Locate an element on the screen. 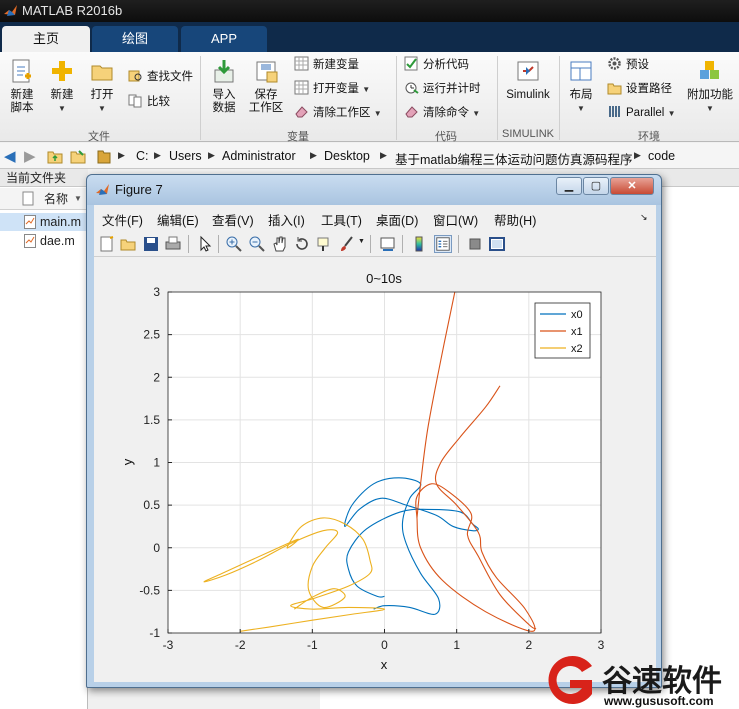  set-path-icon is located at coordinates (614, 89).